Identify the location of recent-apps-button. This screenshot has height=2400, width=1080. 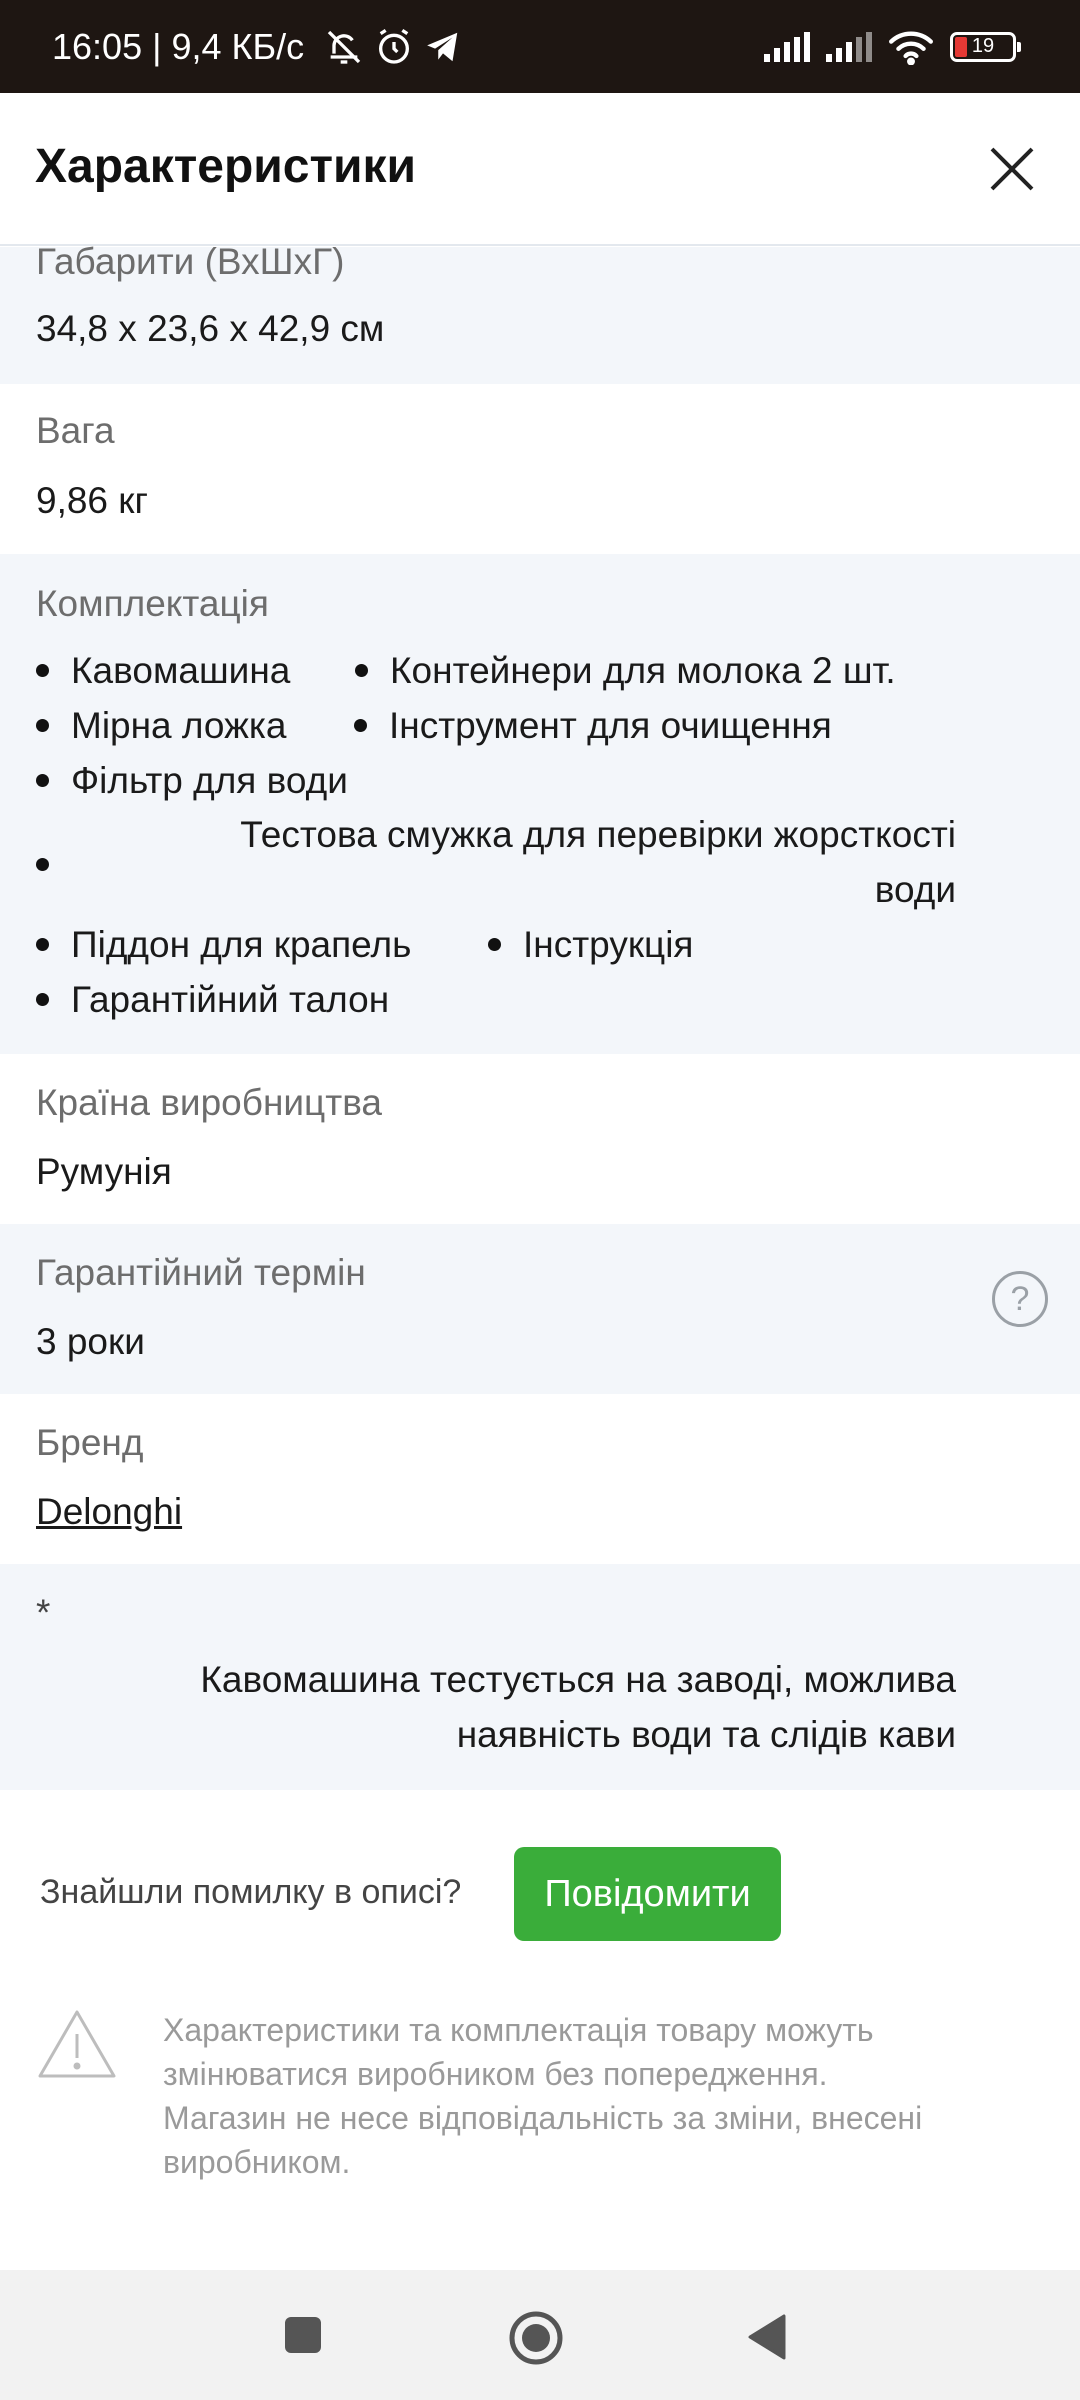
(303, 2337).